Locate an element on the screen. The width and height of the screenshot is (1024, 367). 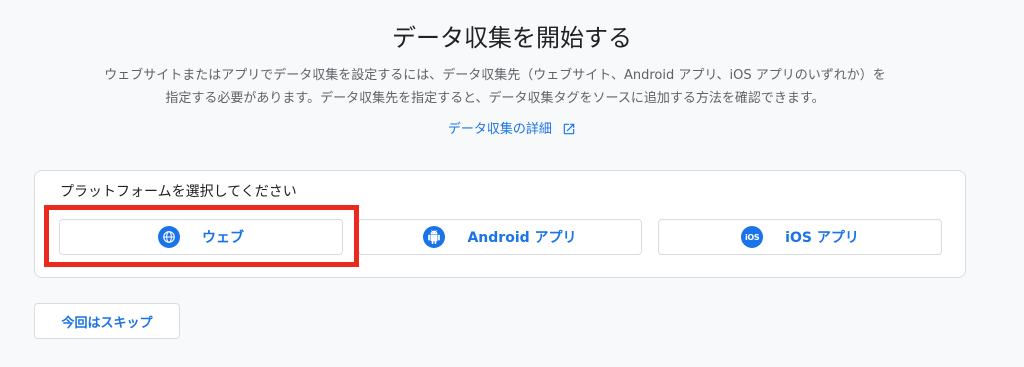
ios-platform-label: iOS アプリ is located at coordinates (822, 238).